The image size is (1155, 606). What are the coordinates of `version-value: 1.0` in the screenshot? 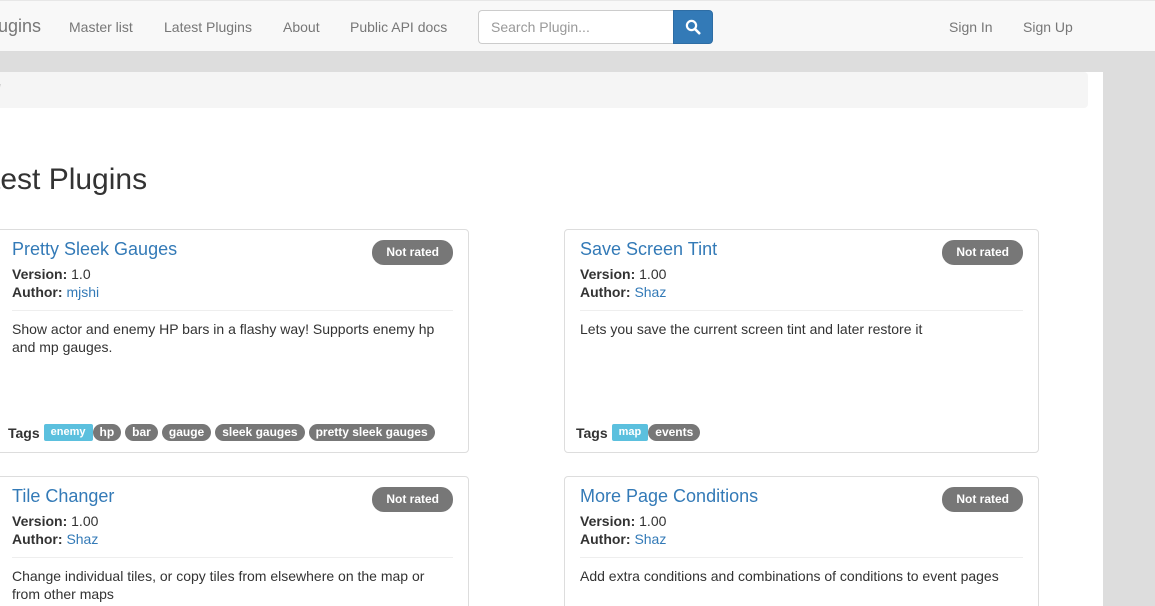 It's located at (81, 274).